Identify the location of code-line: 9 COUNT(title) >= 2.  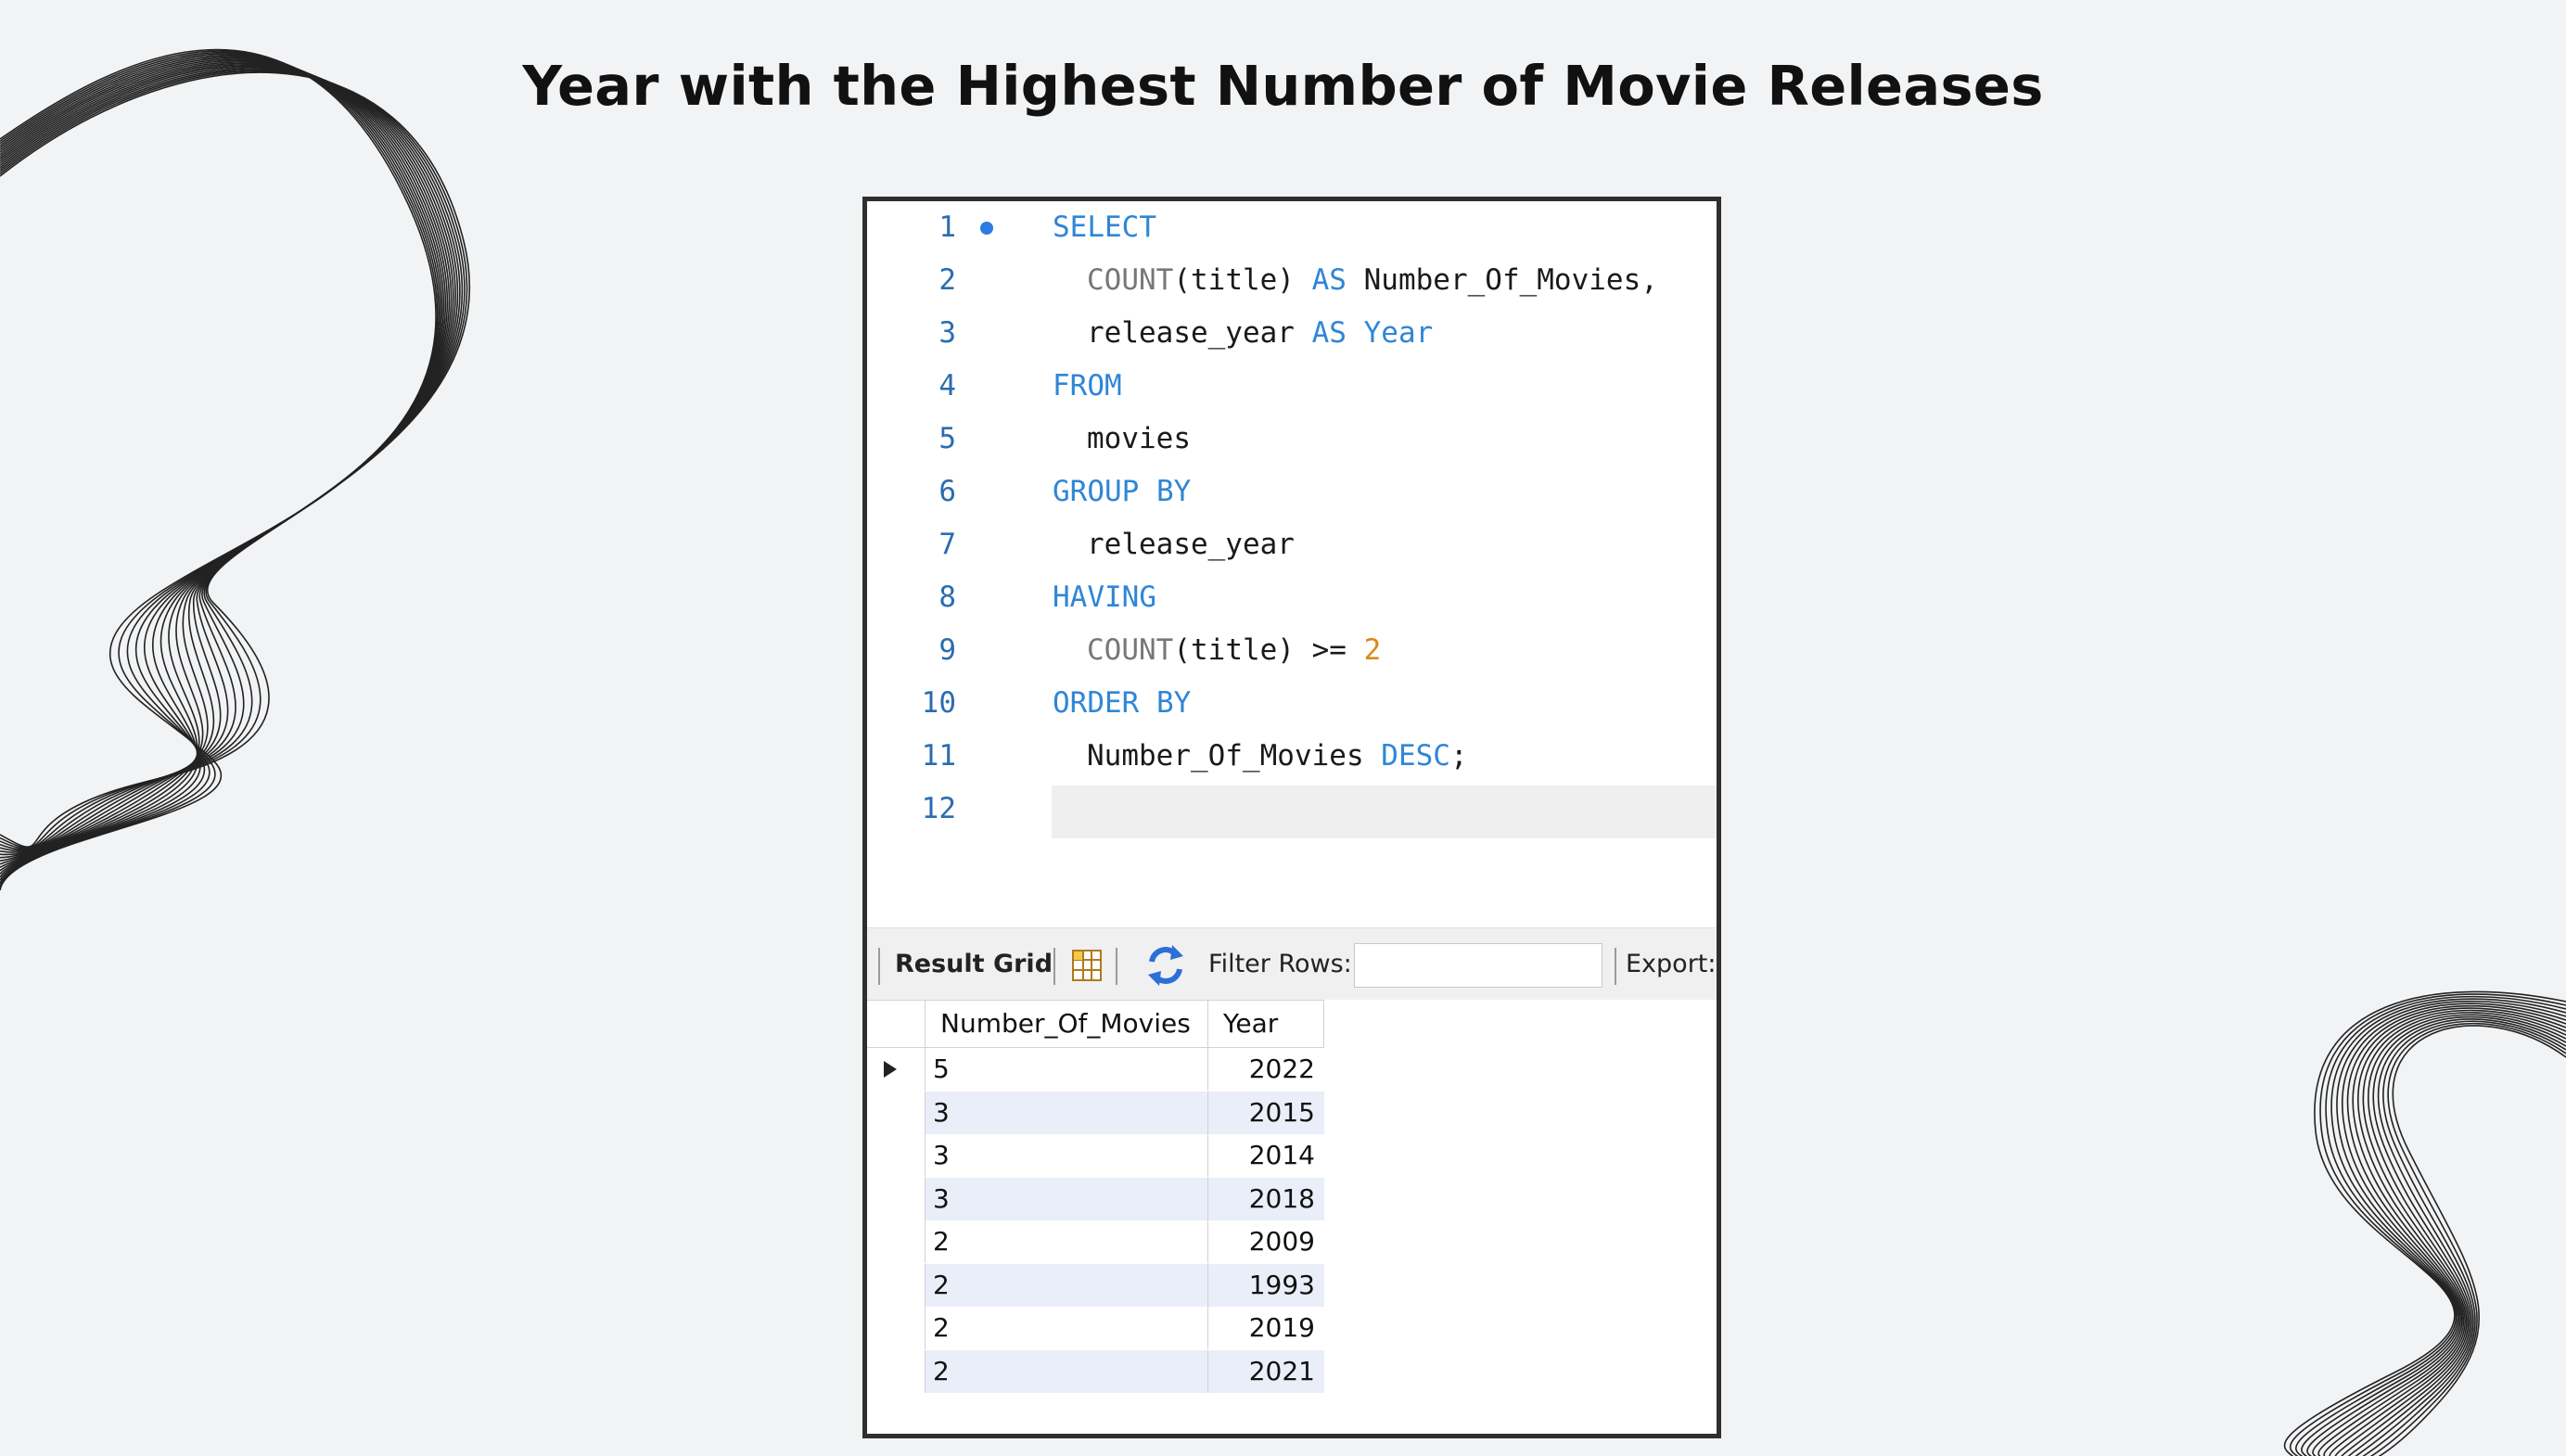
(1292, 650).